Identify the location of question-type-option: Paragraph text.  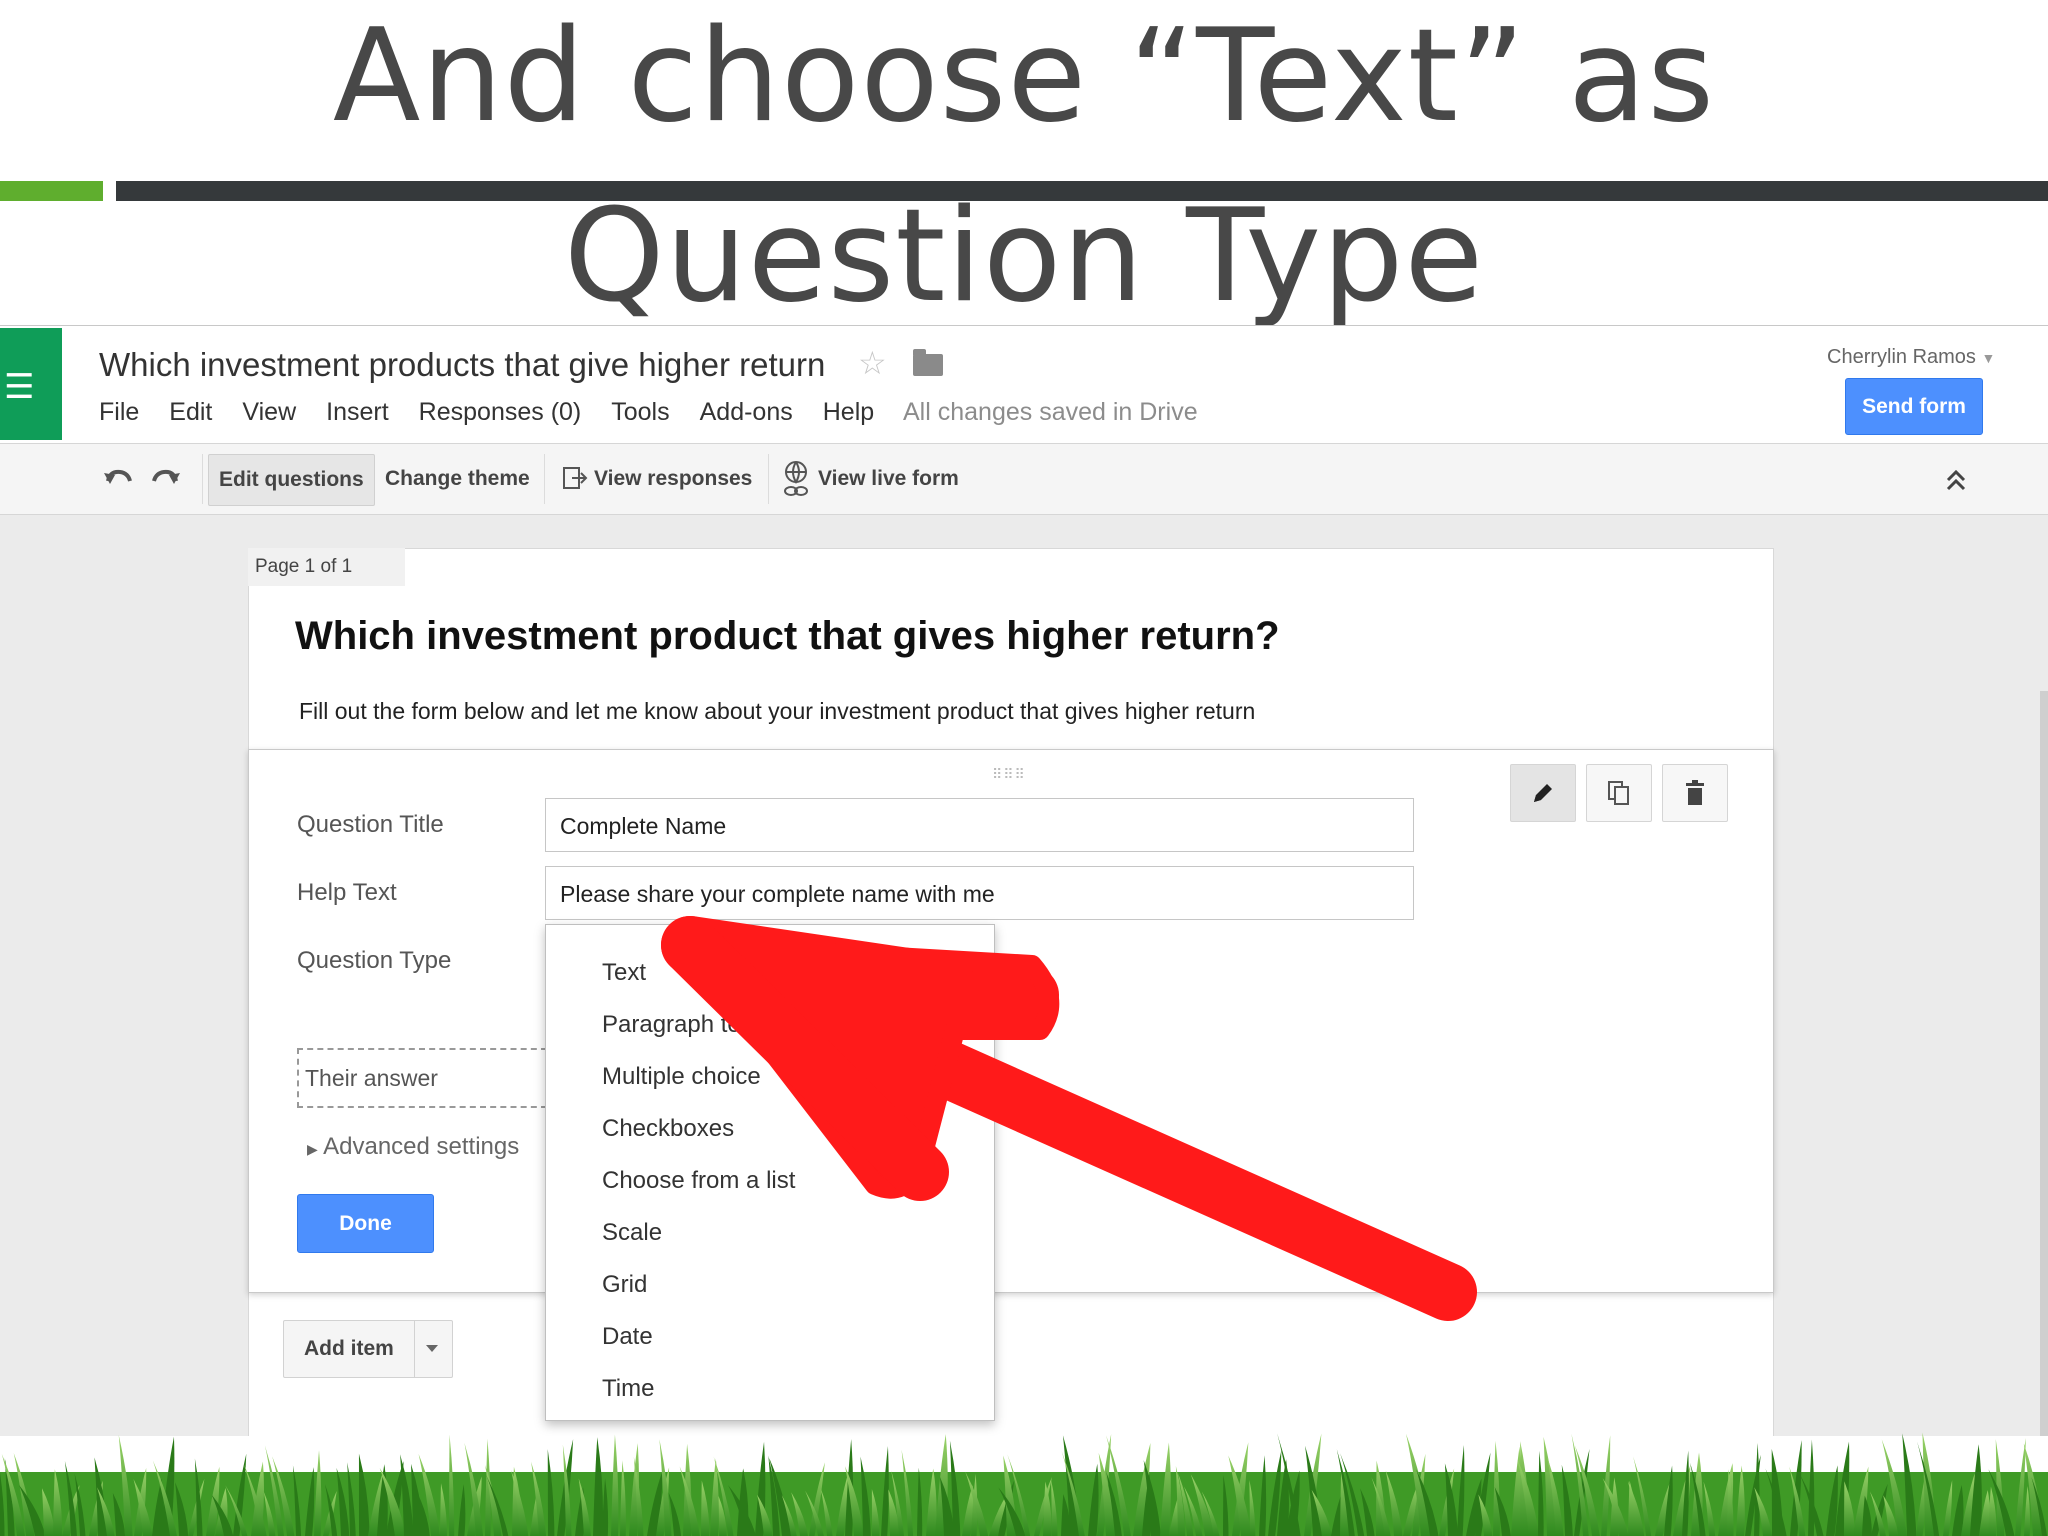
(680, 1025).